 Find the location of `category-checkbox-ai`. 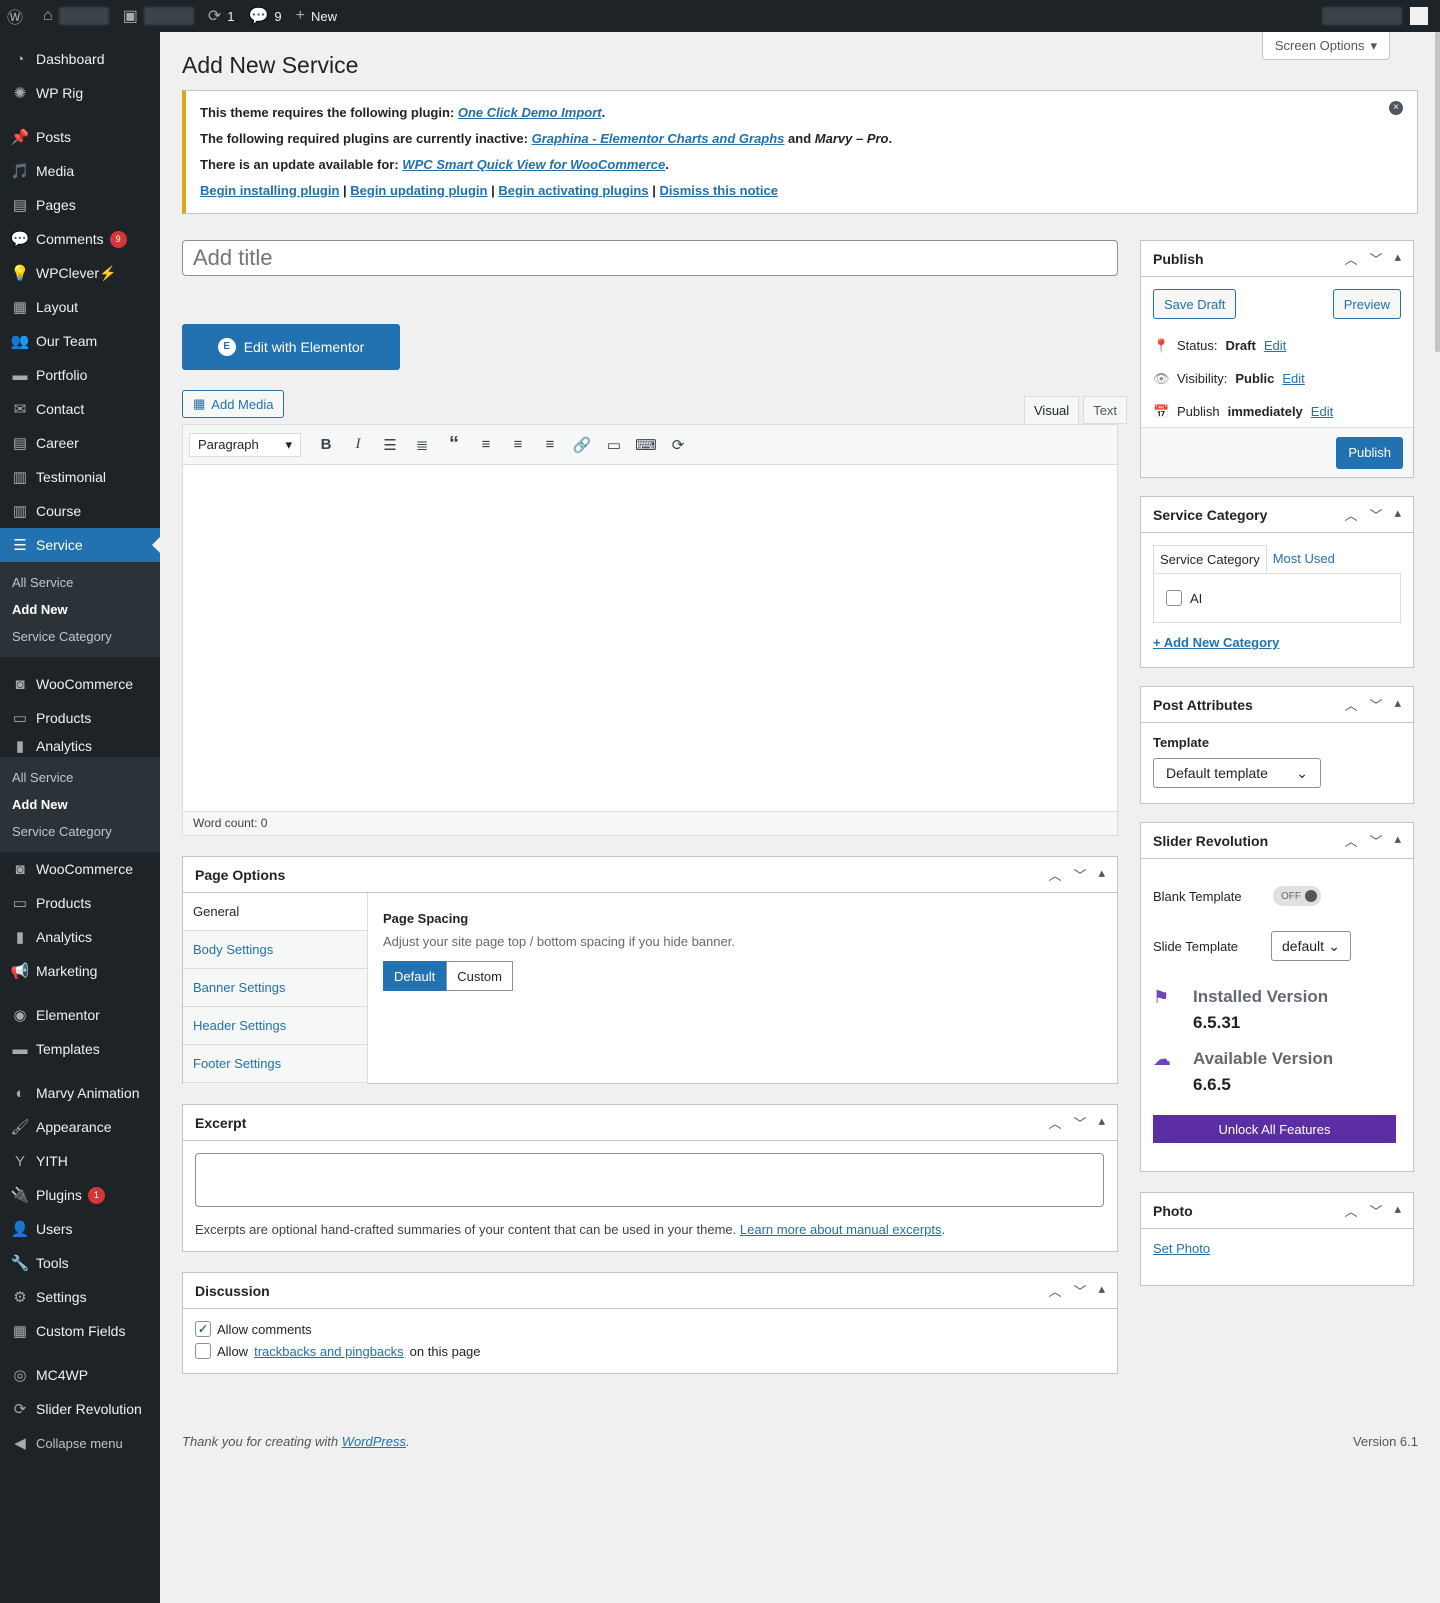

category-checkbox-ai is located at coordinates (1174, 598).